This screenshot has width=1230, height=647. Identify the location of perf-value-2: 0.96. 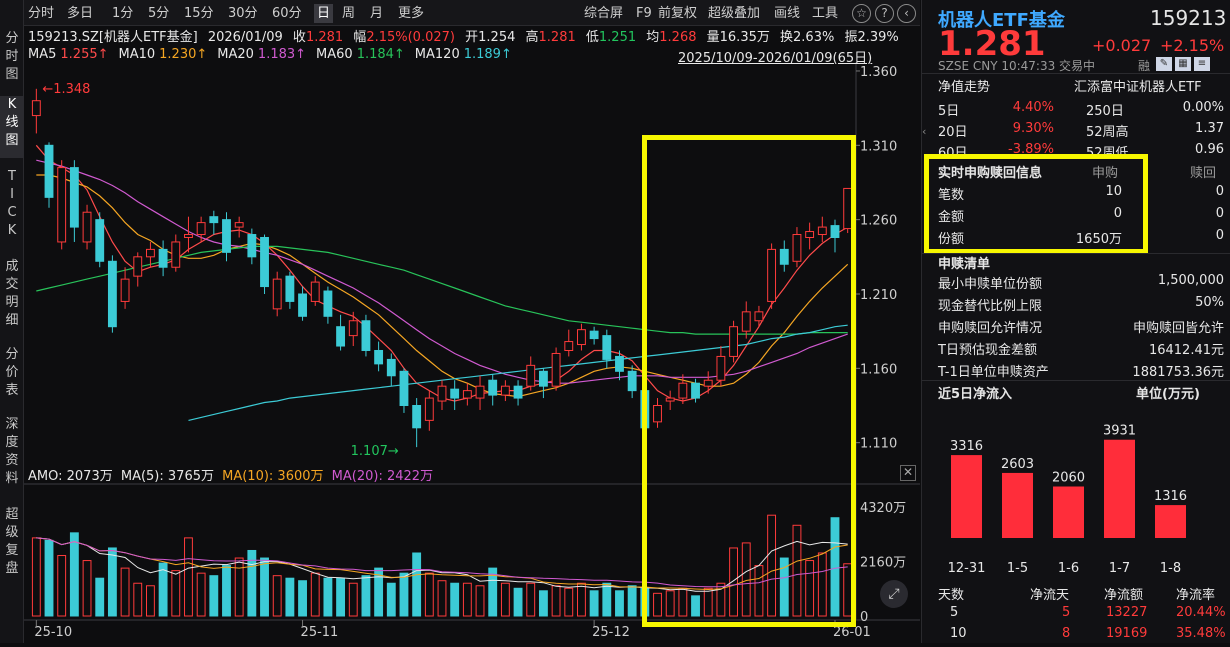
(1209, 149).